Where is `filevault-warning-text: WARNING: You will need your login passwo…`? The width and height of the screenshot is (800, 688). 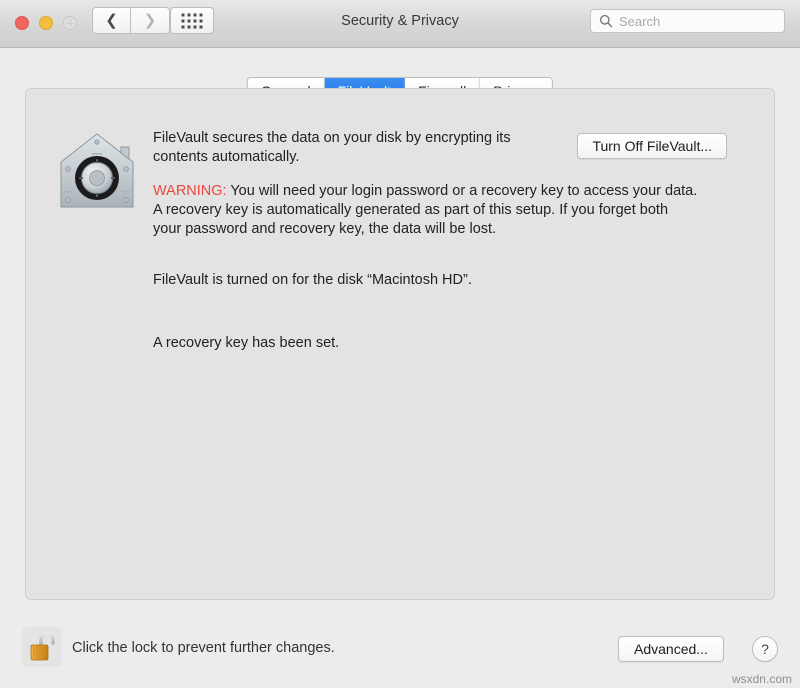
filevault-warning-text: WARNING: You will need your login passwo… is located at coordinates (425, 210).